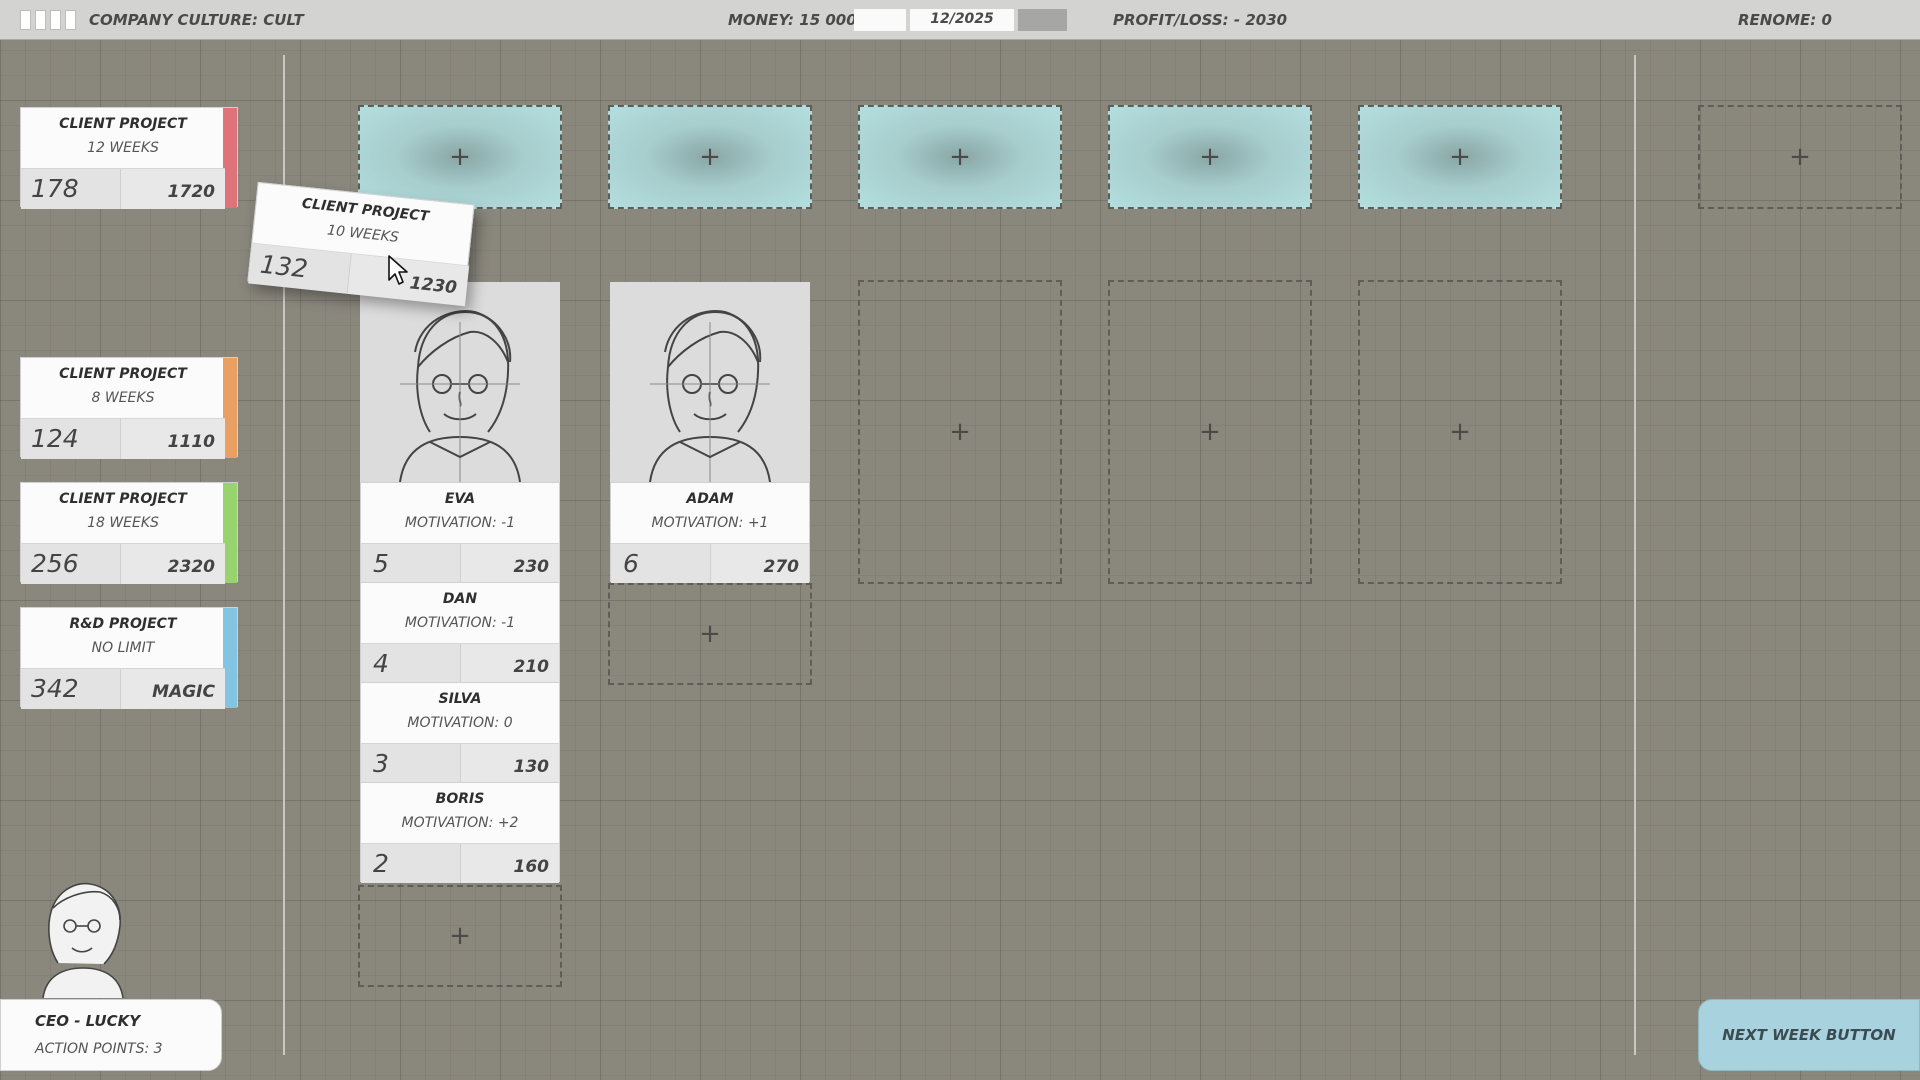  What do you see at coordinates (48, 20) in the screenshot?
I see `menu-icon` at bounding box center [48, 20].